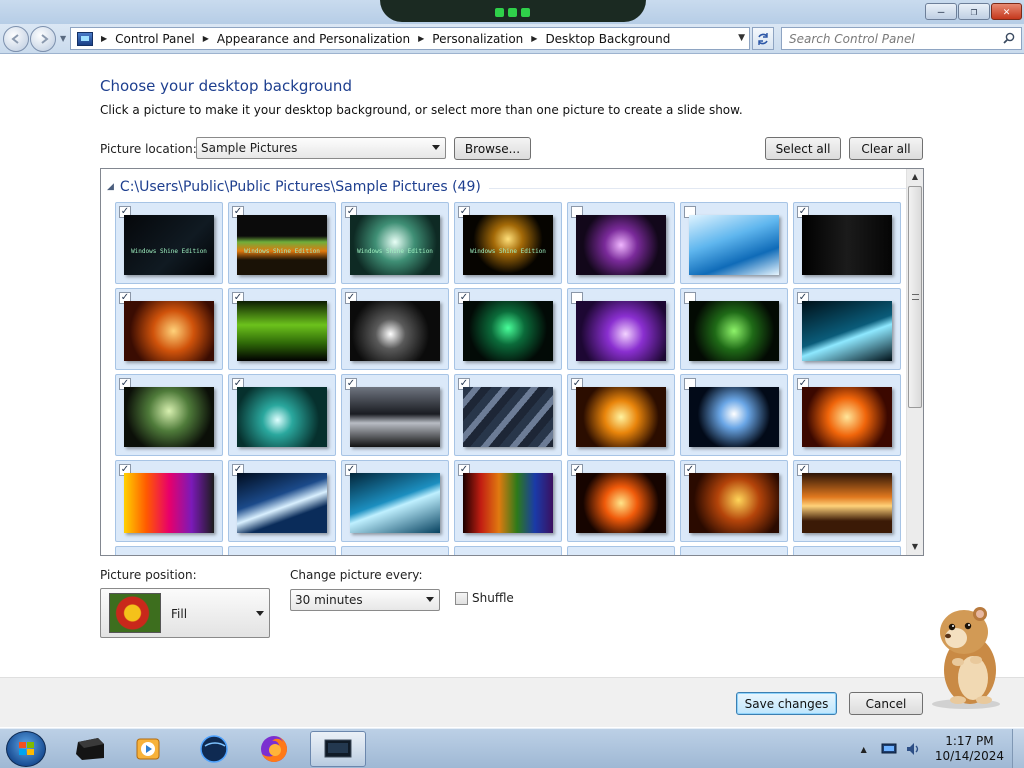  I want to click on refresh-button, so click(763, 38).